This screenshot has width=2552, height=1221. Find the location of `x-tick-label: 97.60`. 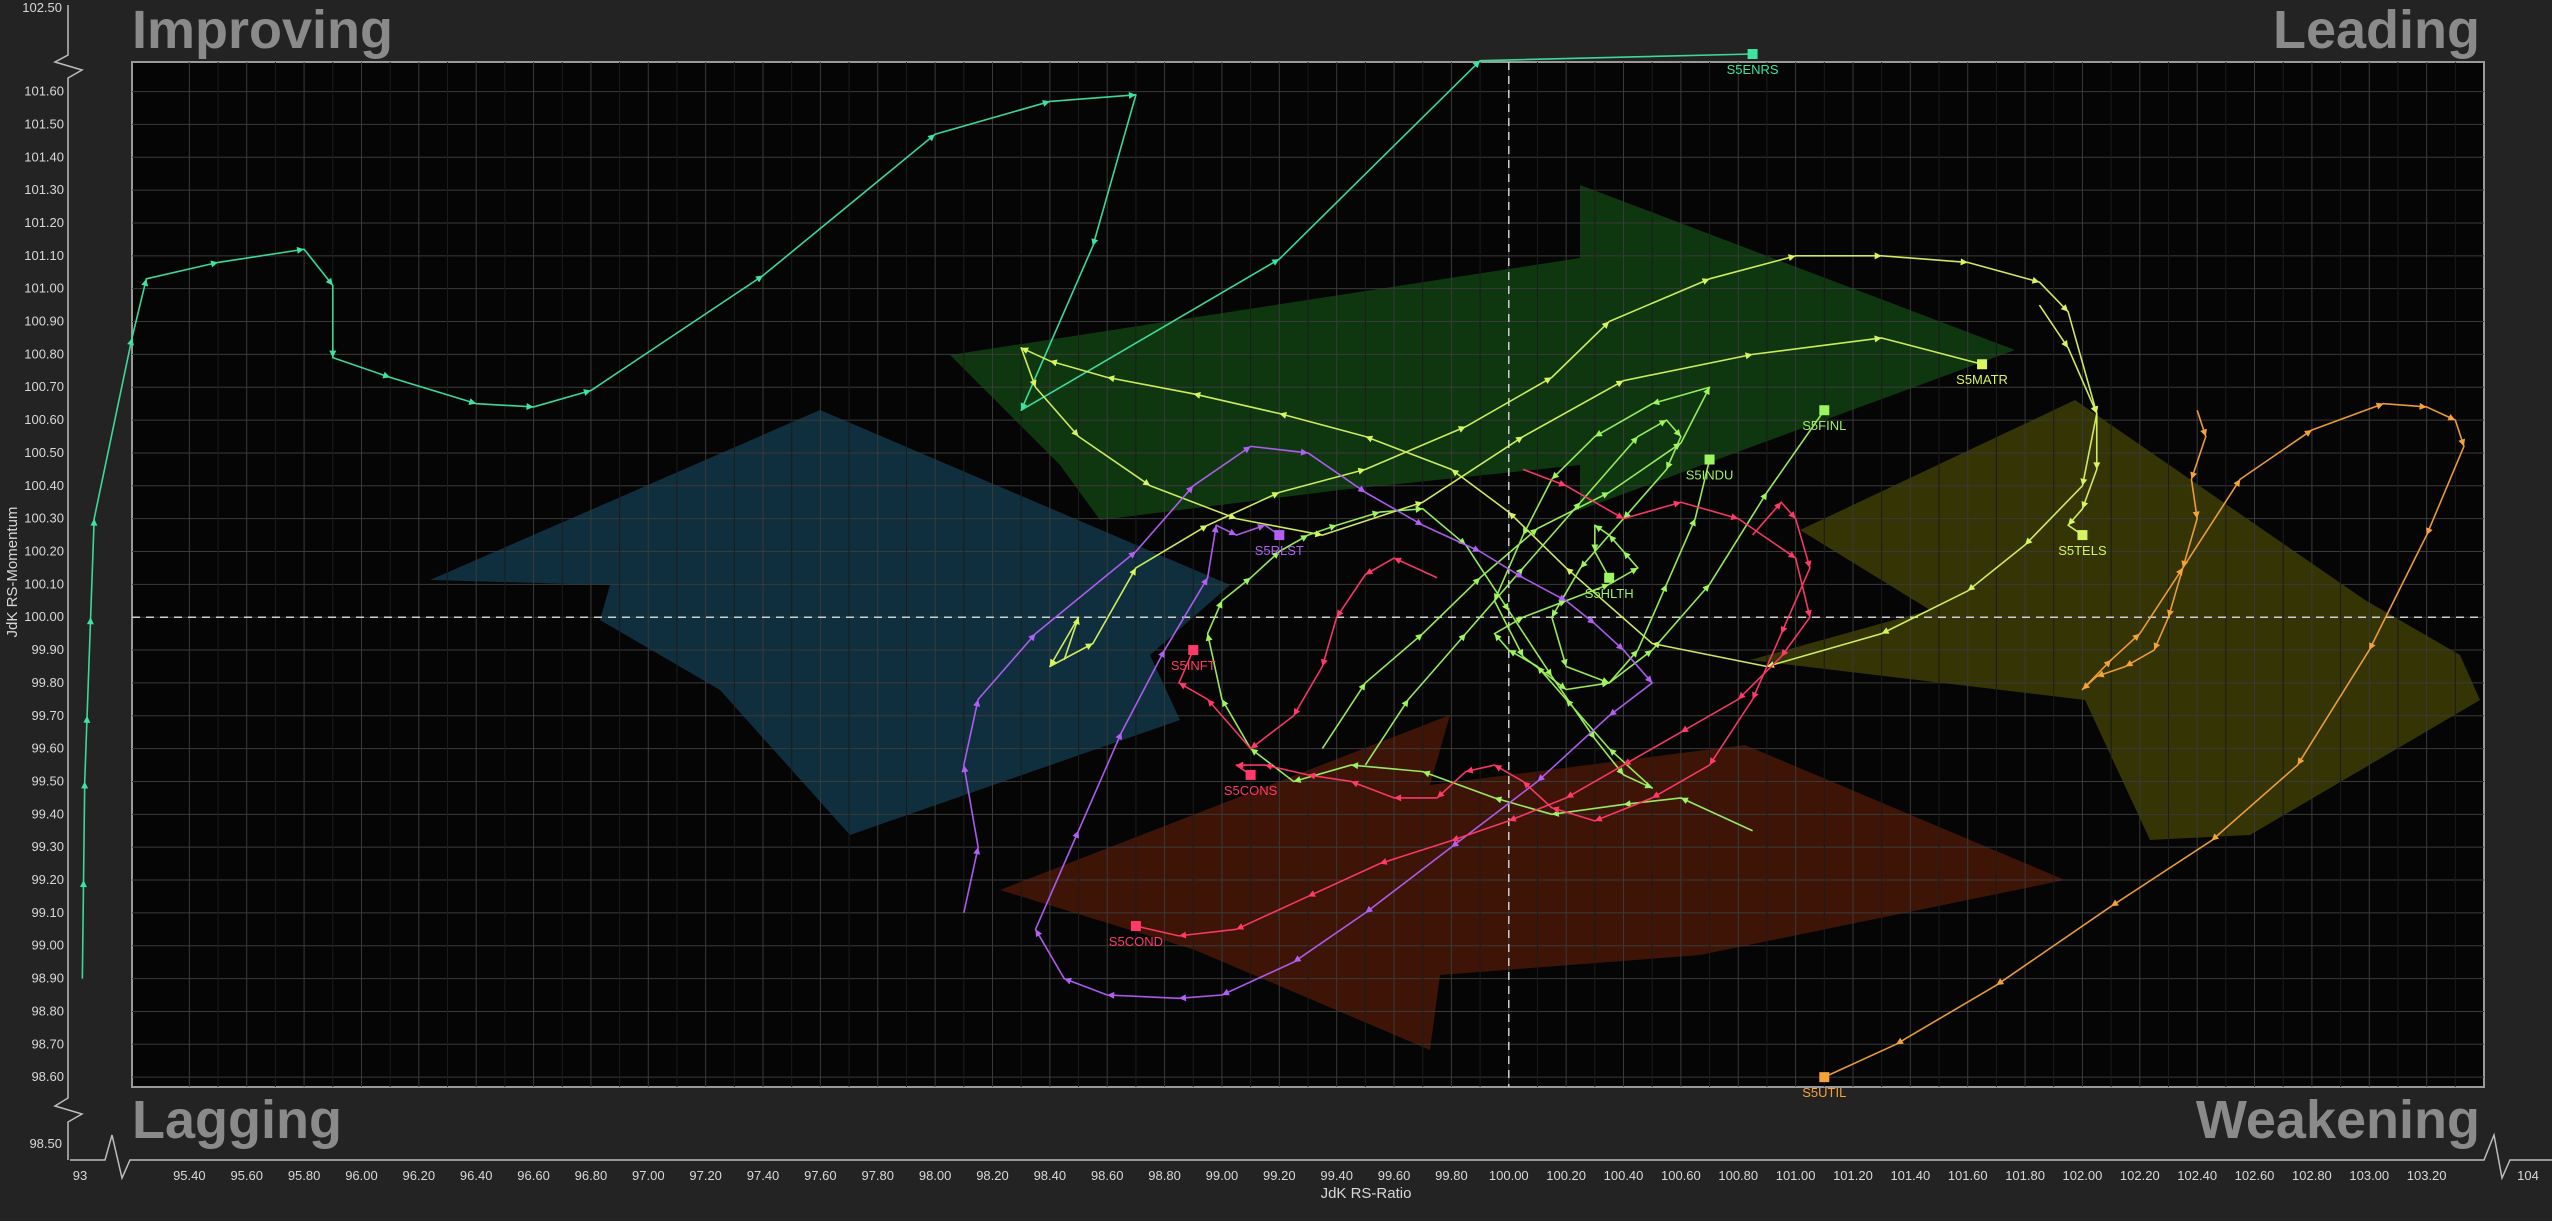

x-tick-label: 97.60 is located at coordinates (820, 1175).